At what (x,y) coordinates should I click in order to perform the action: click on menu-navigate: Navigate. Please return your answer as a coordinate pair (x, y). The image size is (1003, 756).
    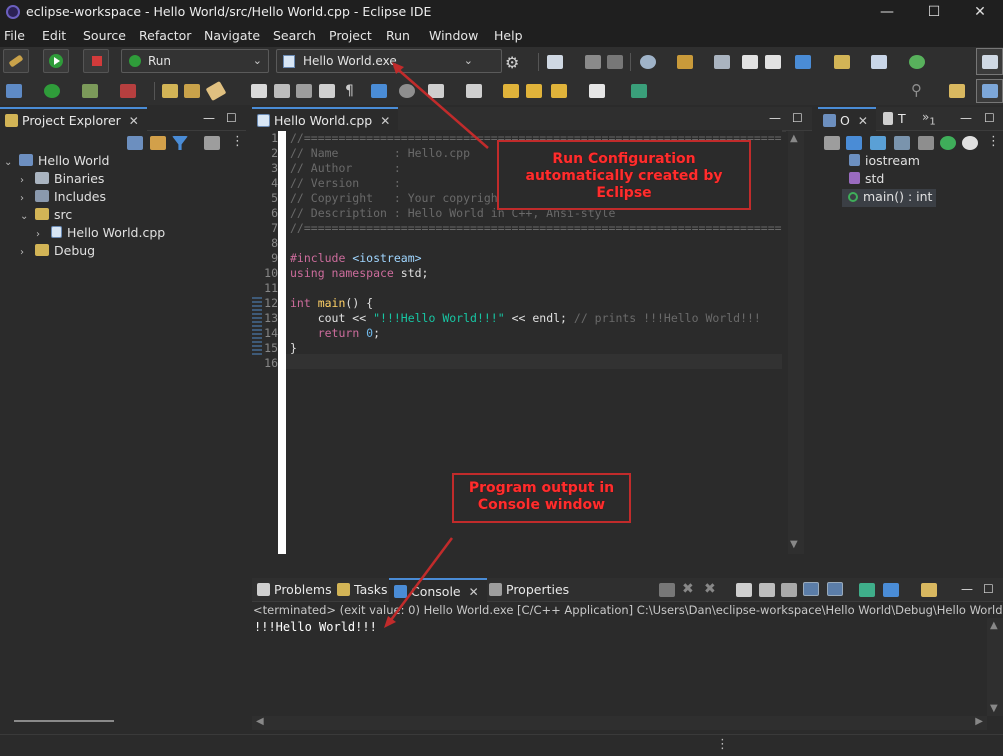
    Looking at the image, I should click on (232, 35).